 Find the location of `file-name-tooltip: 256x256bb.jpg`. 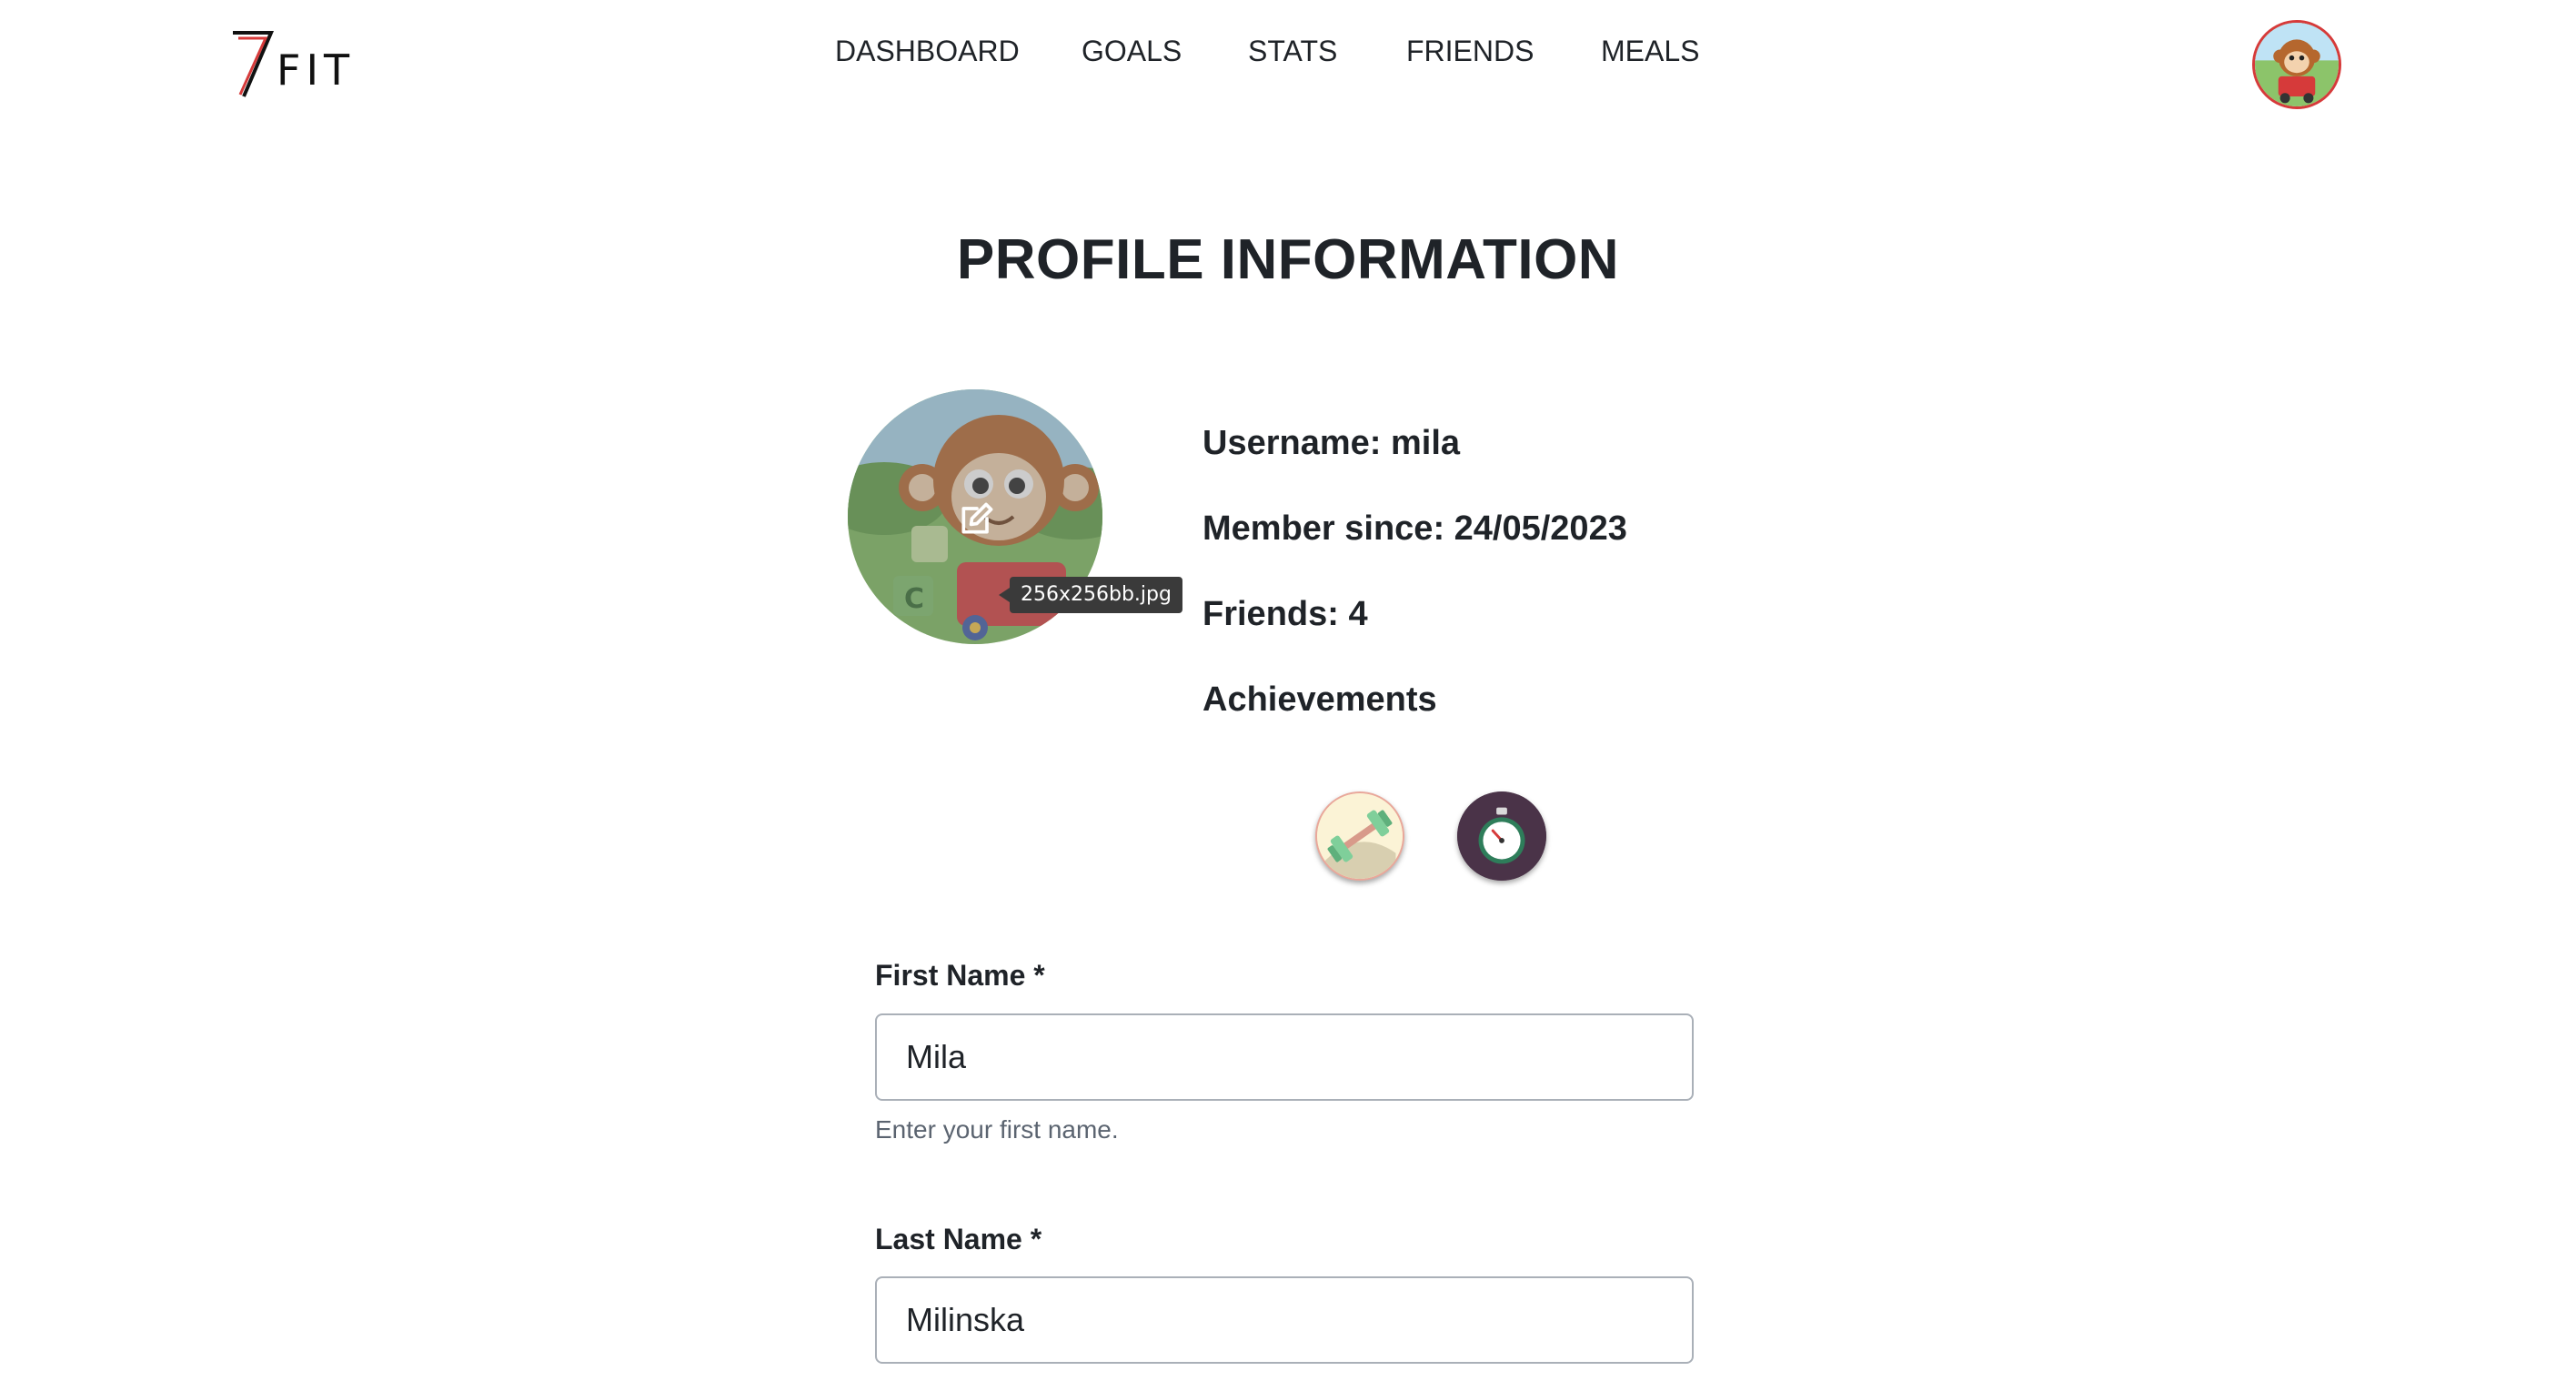

file-name-tooltip: 256x256bb.jpg is located at coordinates (1090, 595).